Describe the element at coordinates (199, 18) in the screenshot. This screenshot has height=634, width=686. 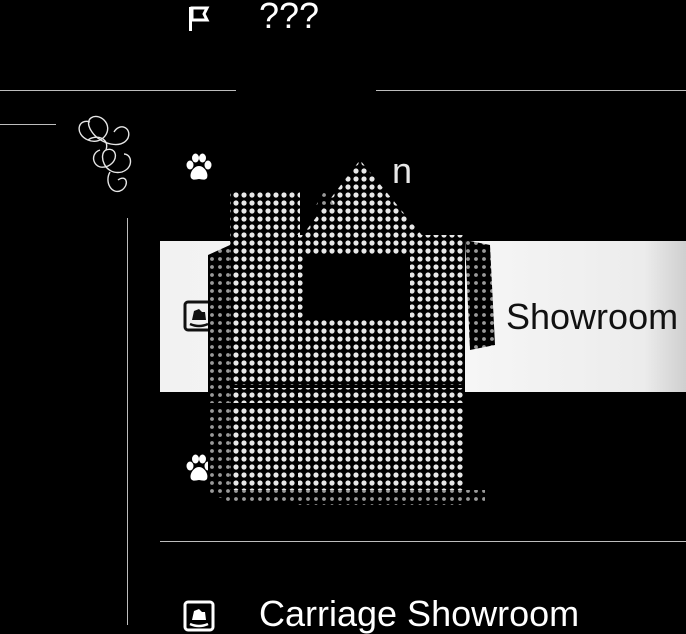
I see `flag-icon` at that location.